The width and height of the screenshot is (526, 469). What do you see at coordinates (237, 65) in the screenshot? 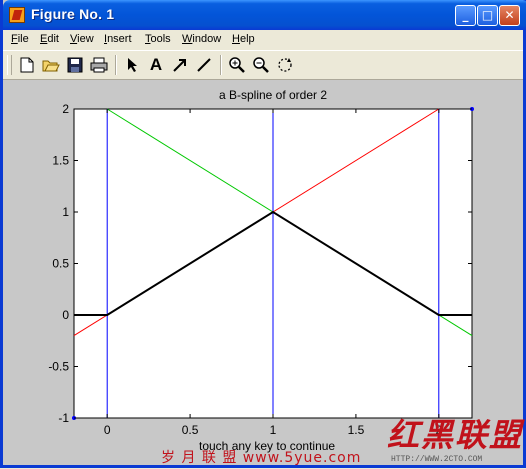
I see `zoom-in-icon` at bounding box center [237, 65].